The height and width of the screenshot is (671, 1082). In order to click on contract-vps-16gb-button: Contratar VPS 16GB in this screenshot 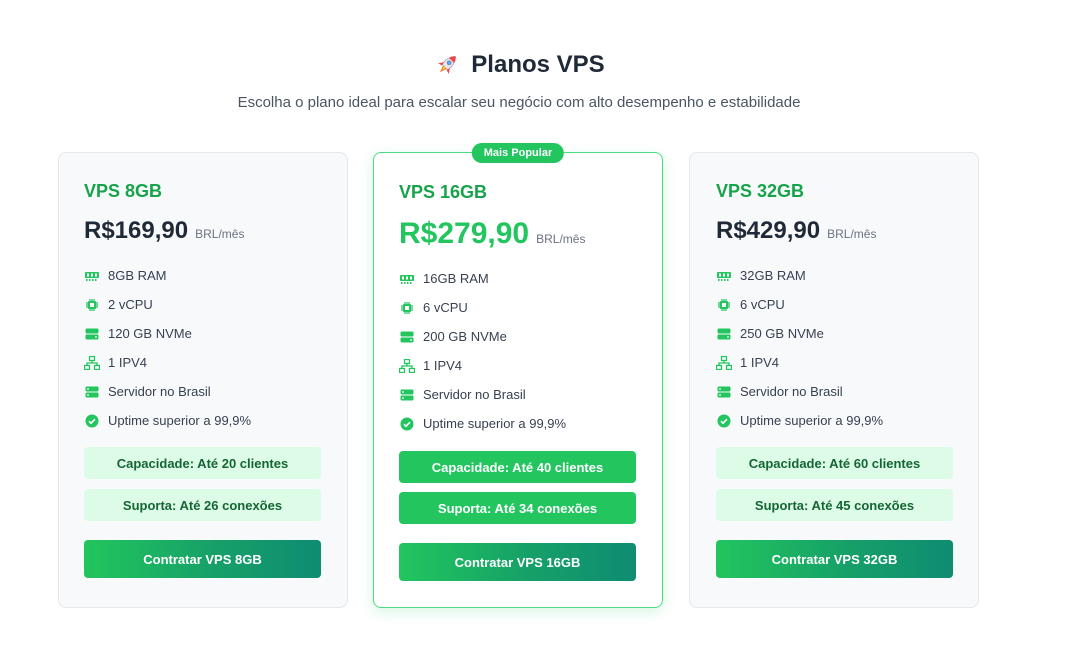, I will do `click(517, 562)`.